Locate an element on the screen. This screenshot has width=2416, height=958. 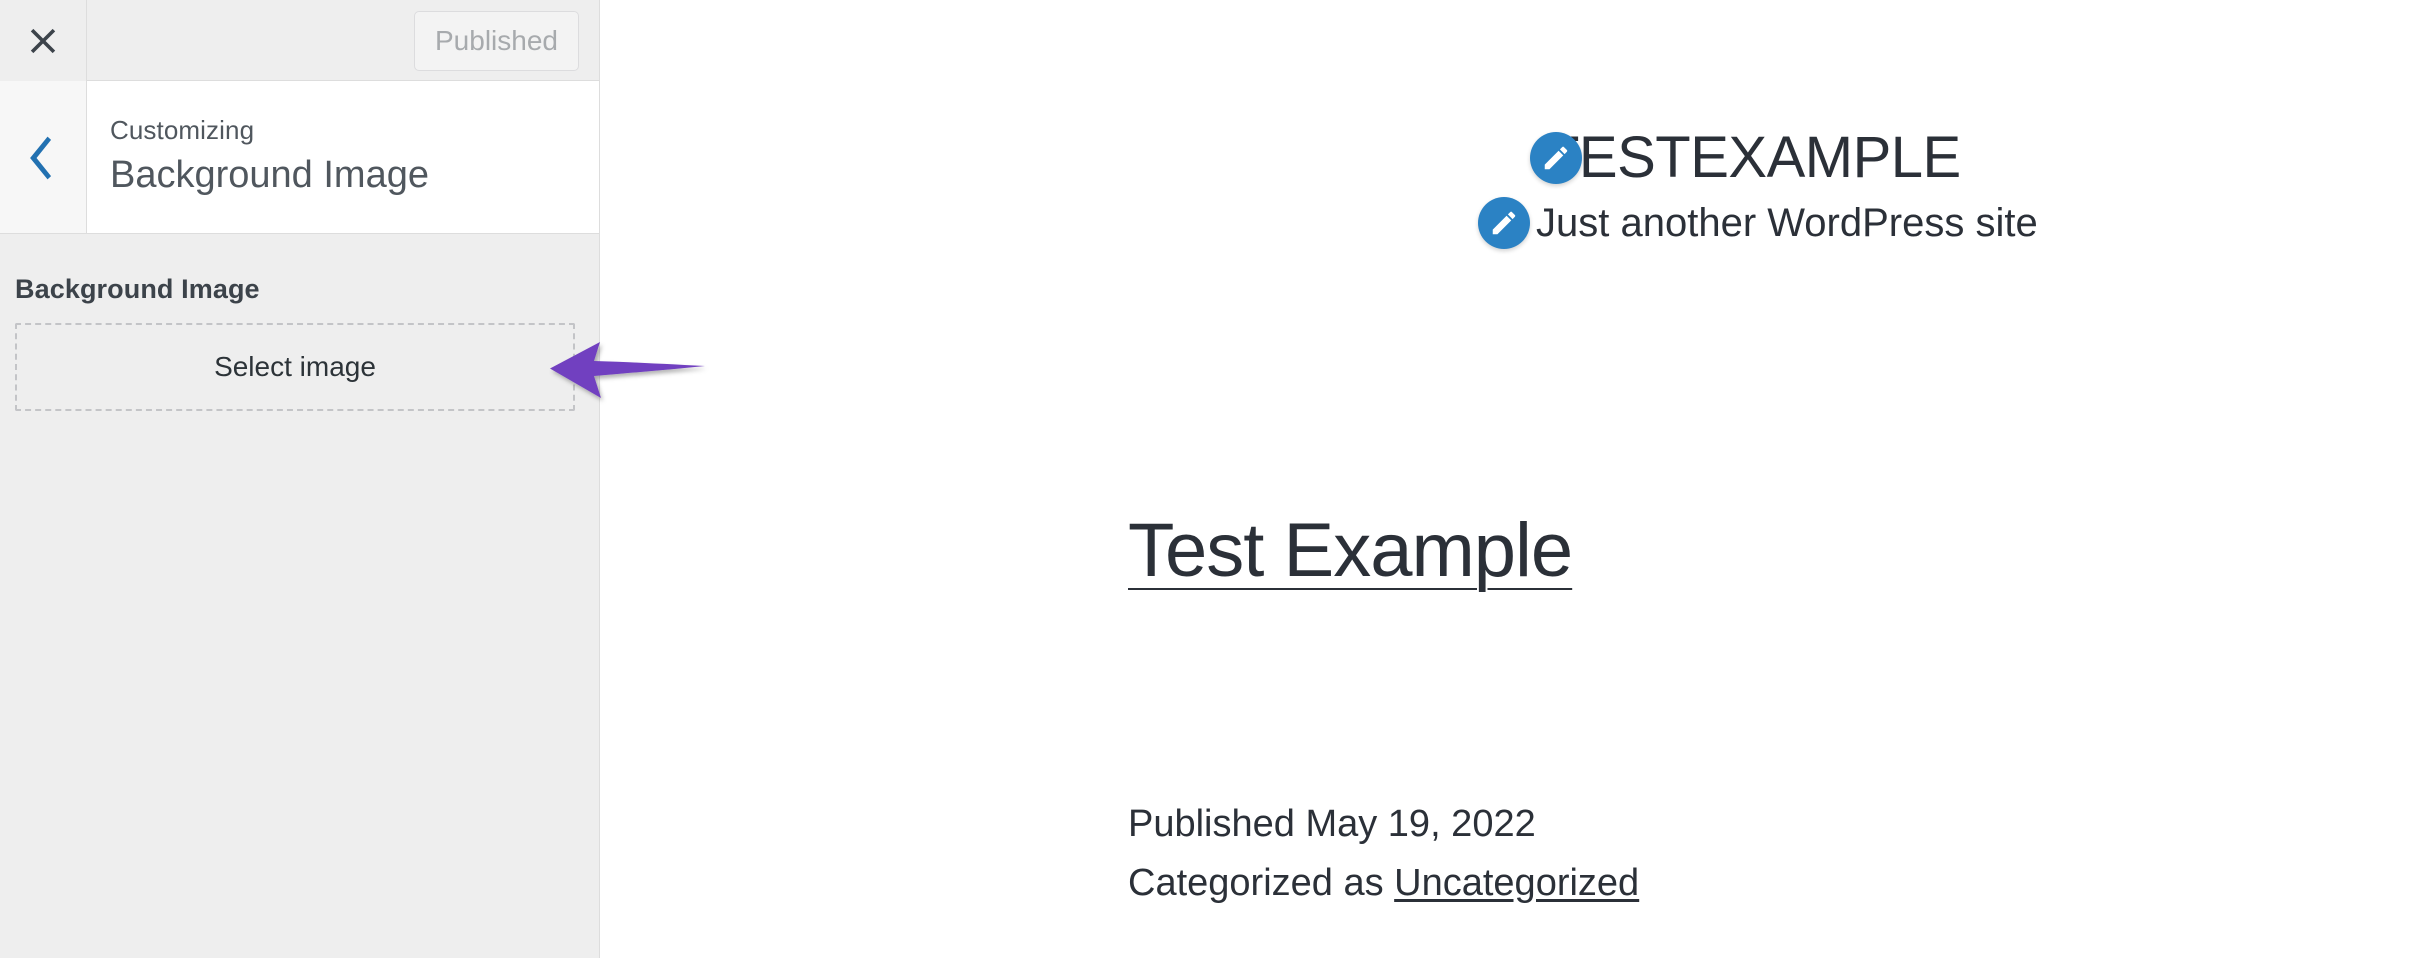
site-tagline: Just another WordPress site is located at coordinates (1787, 222).